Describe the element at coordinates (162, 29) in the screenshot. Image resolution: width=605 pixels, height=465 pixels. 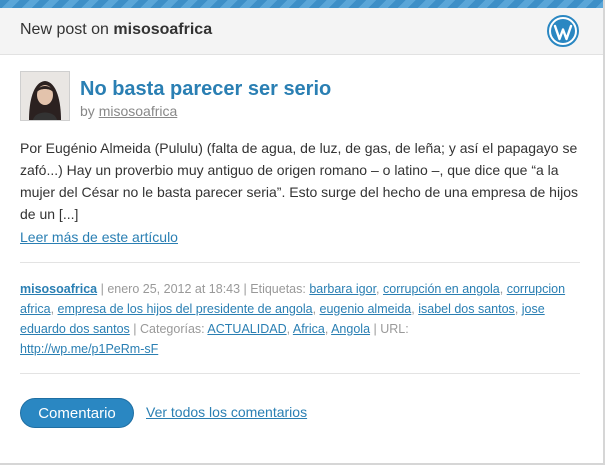
I see `header-blog-name: misosoafrica` at that location.